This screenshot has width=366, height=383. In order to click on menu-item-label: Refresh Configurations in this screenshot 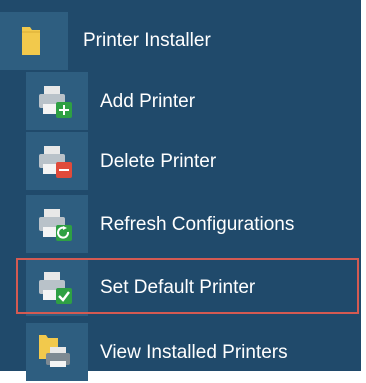, I will do `click(197, 224)`.